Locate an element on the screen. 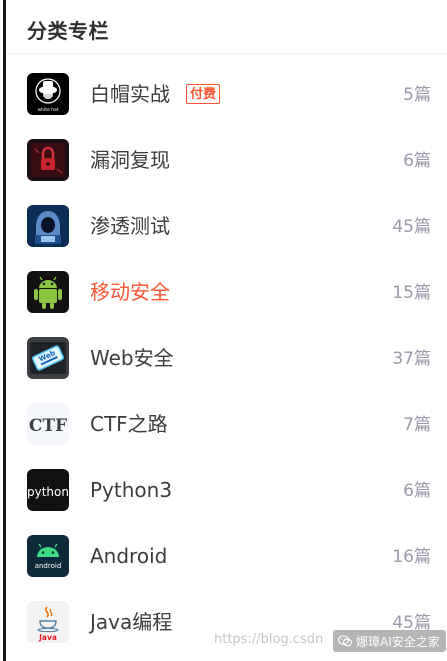 Image resolution: width=447 pixels, height=661 pixels. paid-badge: 付费 is located at coordinates (203, 94).